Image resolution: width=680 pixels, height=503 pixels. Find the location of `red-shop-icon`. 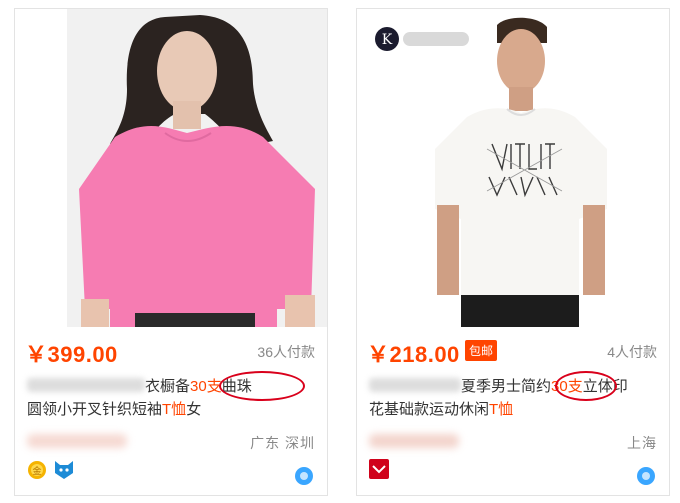

red-shop-icon is located at coordinates (379, 469).